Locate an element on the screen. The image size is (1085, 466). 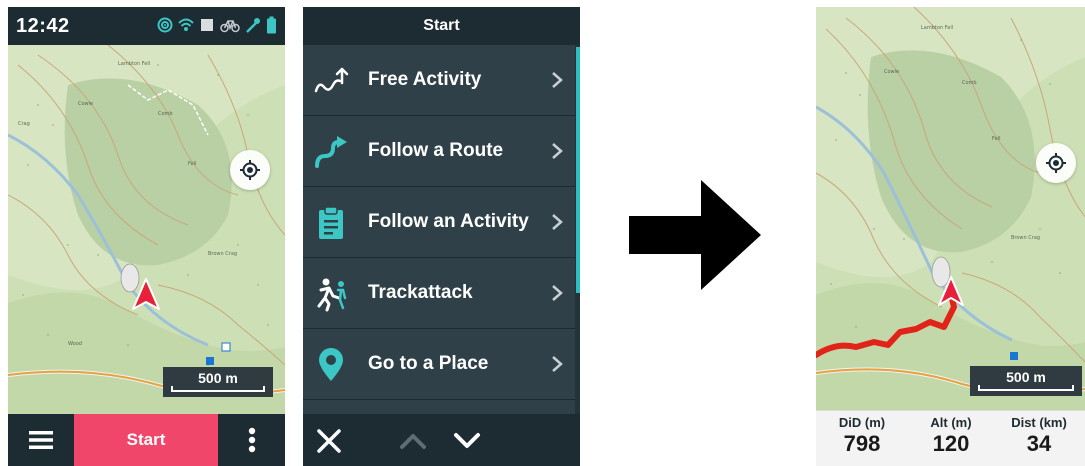
field-label: Dist (km) is located at coordinates (1039, 422).